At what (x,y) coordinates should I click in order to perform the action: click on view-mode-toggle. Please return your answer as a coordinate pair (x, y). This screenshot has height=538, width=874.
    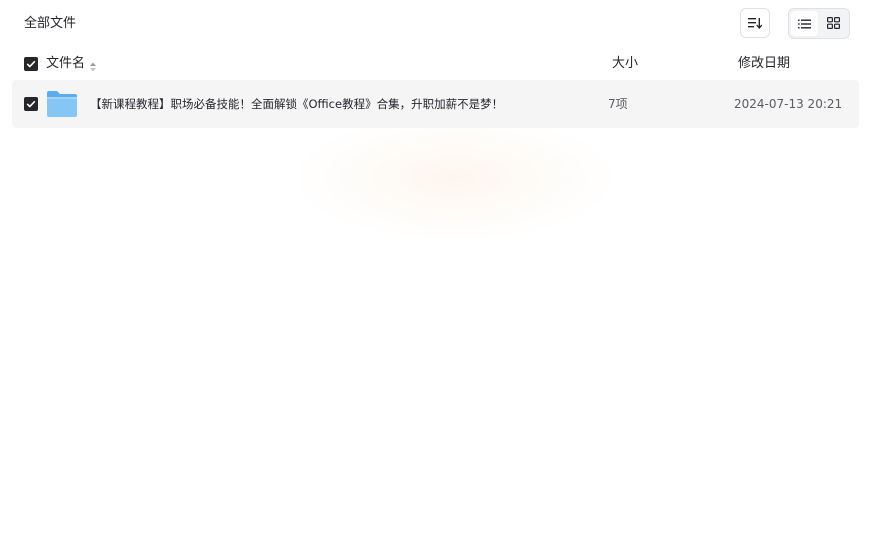
    Looking at the image, I should click on (819, 23).